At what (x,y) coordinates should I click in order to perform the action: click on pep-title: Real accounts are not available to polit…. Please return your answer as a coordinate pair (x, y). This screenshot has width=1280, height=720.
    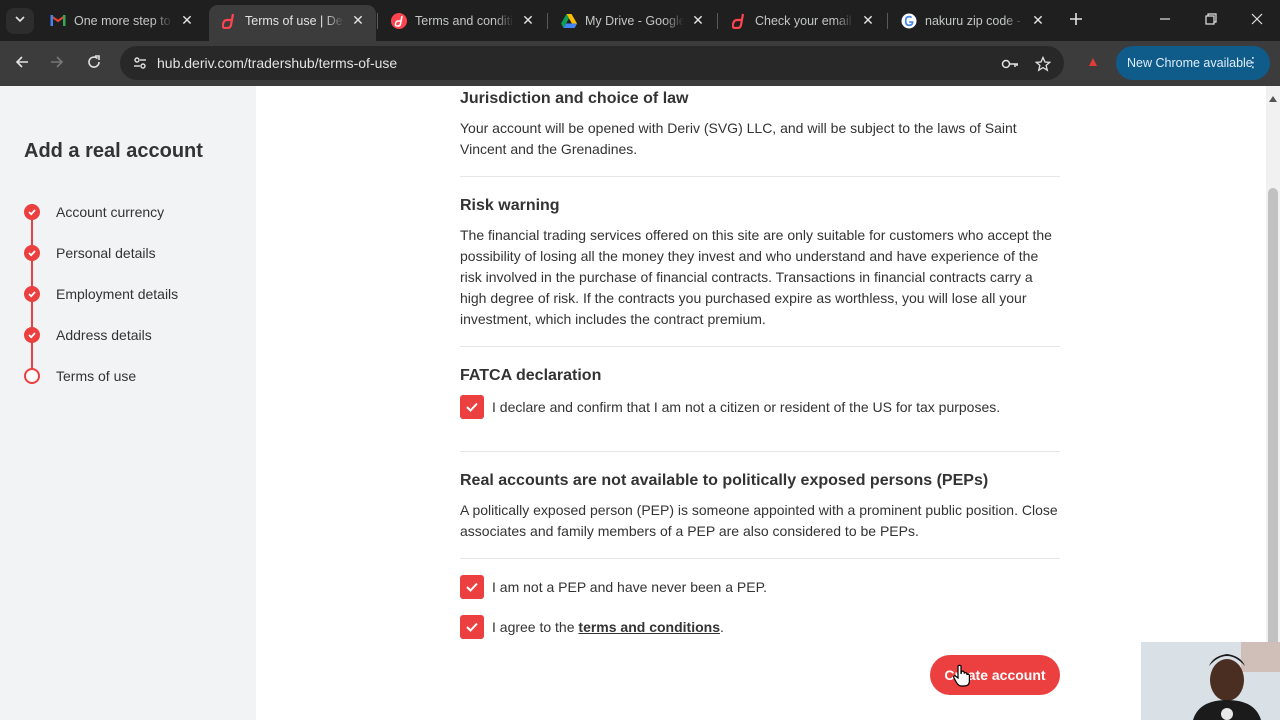
    Looking at the image, I should click on (724, 481).